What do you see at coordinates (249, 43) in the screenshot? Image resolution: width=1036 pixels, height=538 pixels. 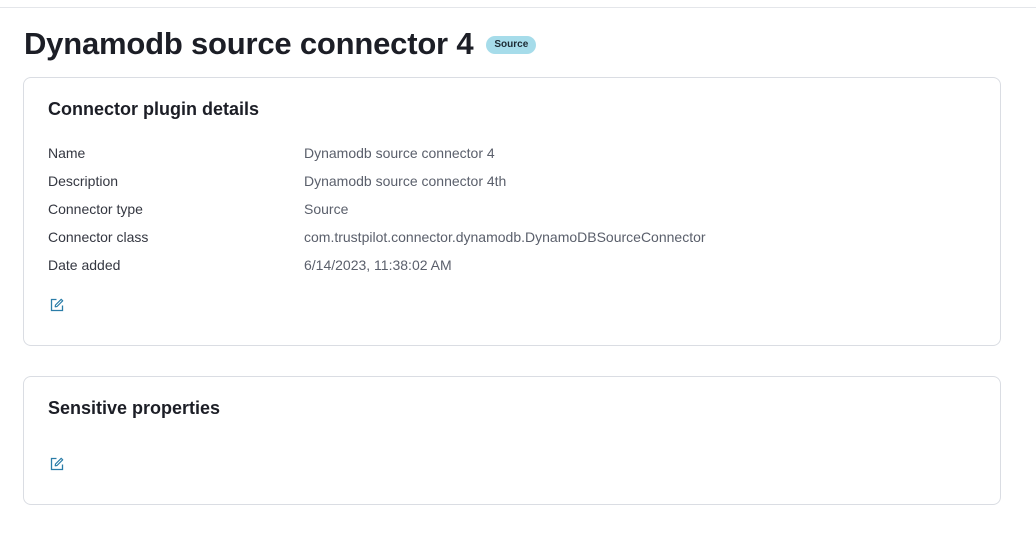 I see `page-title: Dynamodb source connector 4` at bounding box center [249, 43].